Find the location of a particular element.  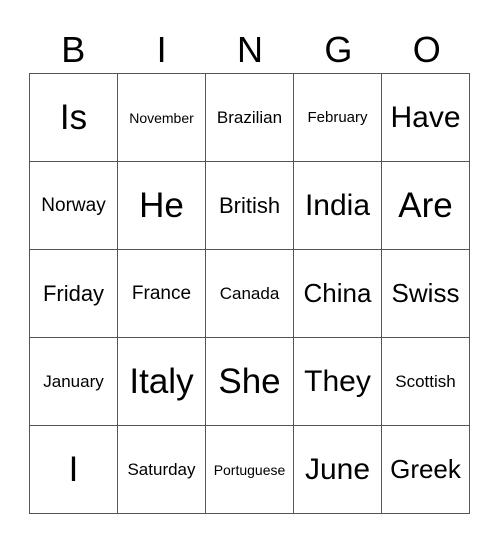

header-letter: N is located at coordinates (249, 49).